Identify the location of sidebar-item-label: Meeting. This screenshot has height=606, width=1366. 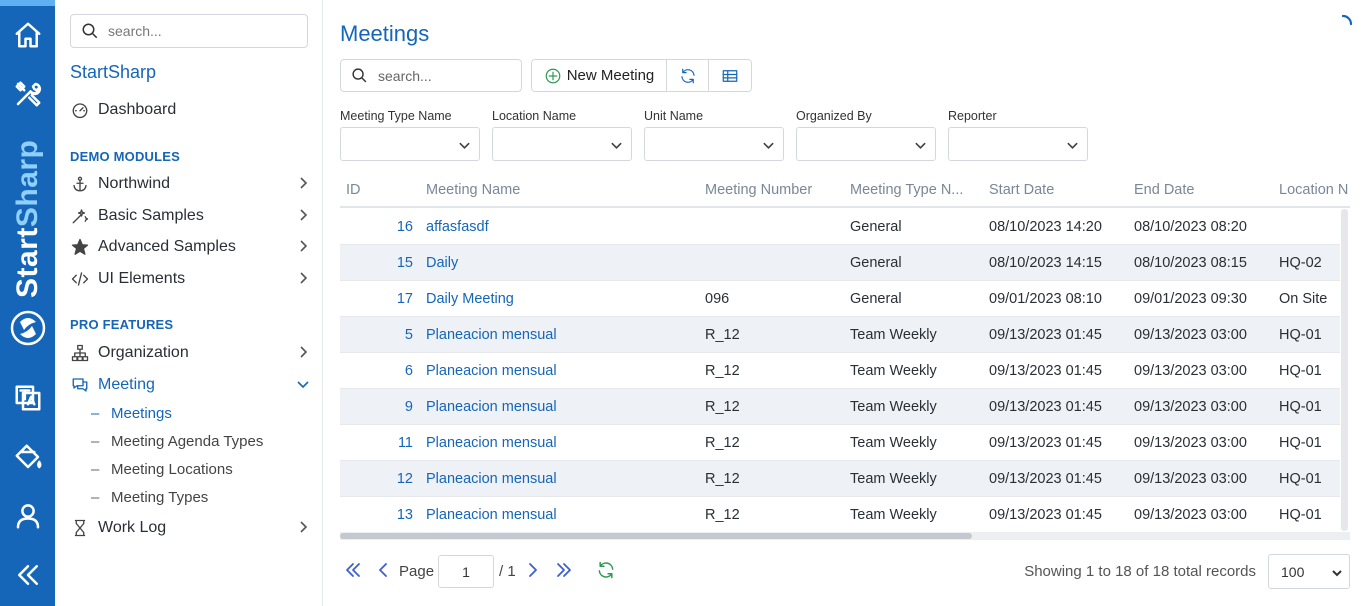
(126, 384).